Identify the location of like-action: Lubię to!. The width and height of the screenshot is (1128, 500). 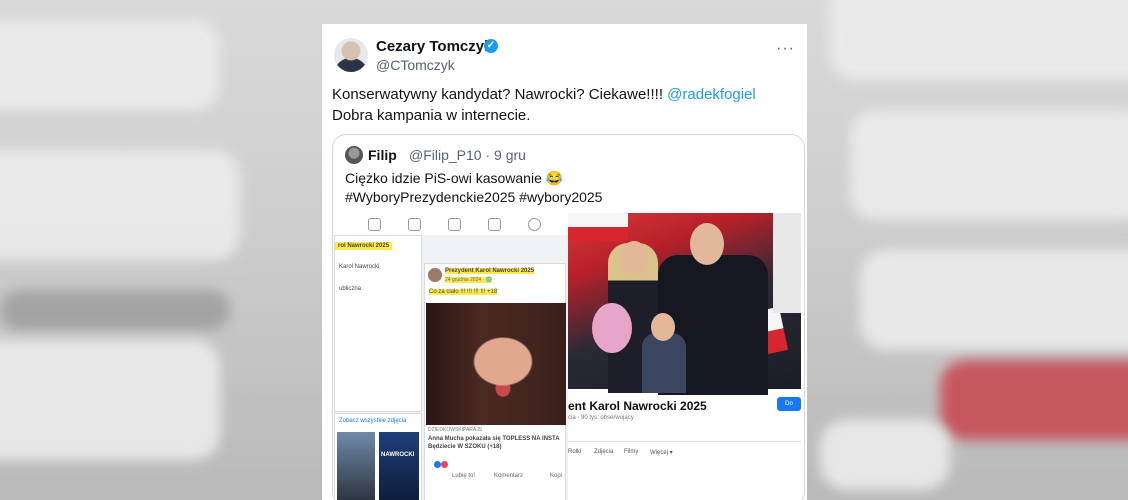
(464, 476).